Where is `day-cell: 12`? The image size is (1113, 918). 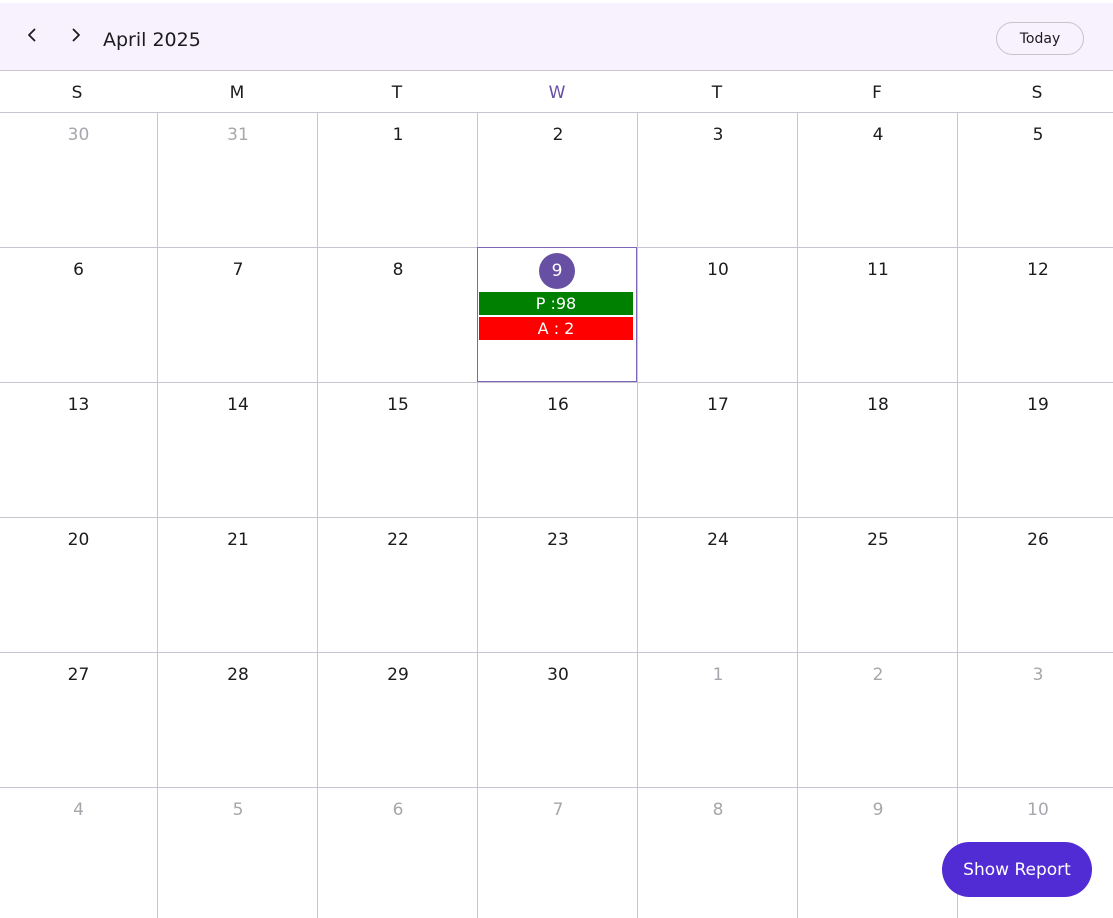 day-cell: 12 is located at coordinates (1035, 315).